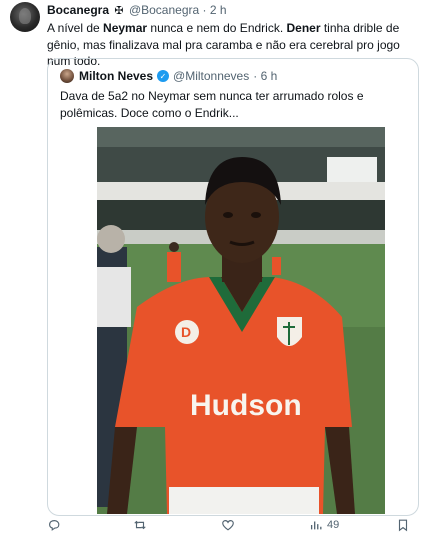 This screenshot has height=541, width=421. Describe the element at coordinates (217, 28) in the screenshot. I see `tweet-text-run: nunca e nem do Endrick.` at that location.